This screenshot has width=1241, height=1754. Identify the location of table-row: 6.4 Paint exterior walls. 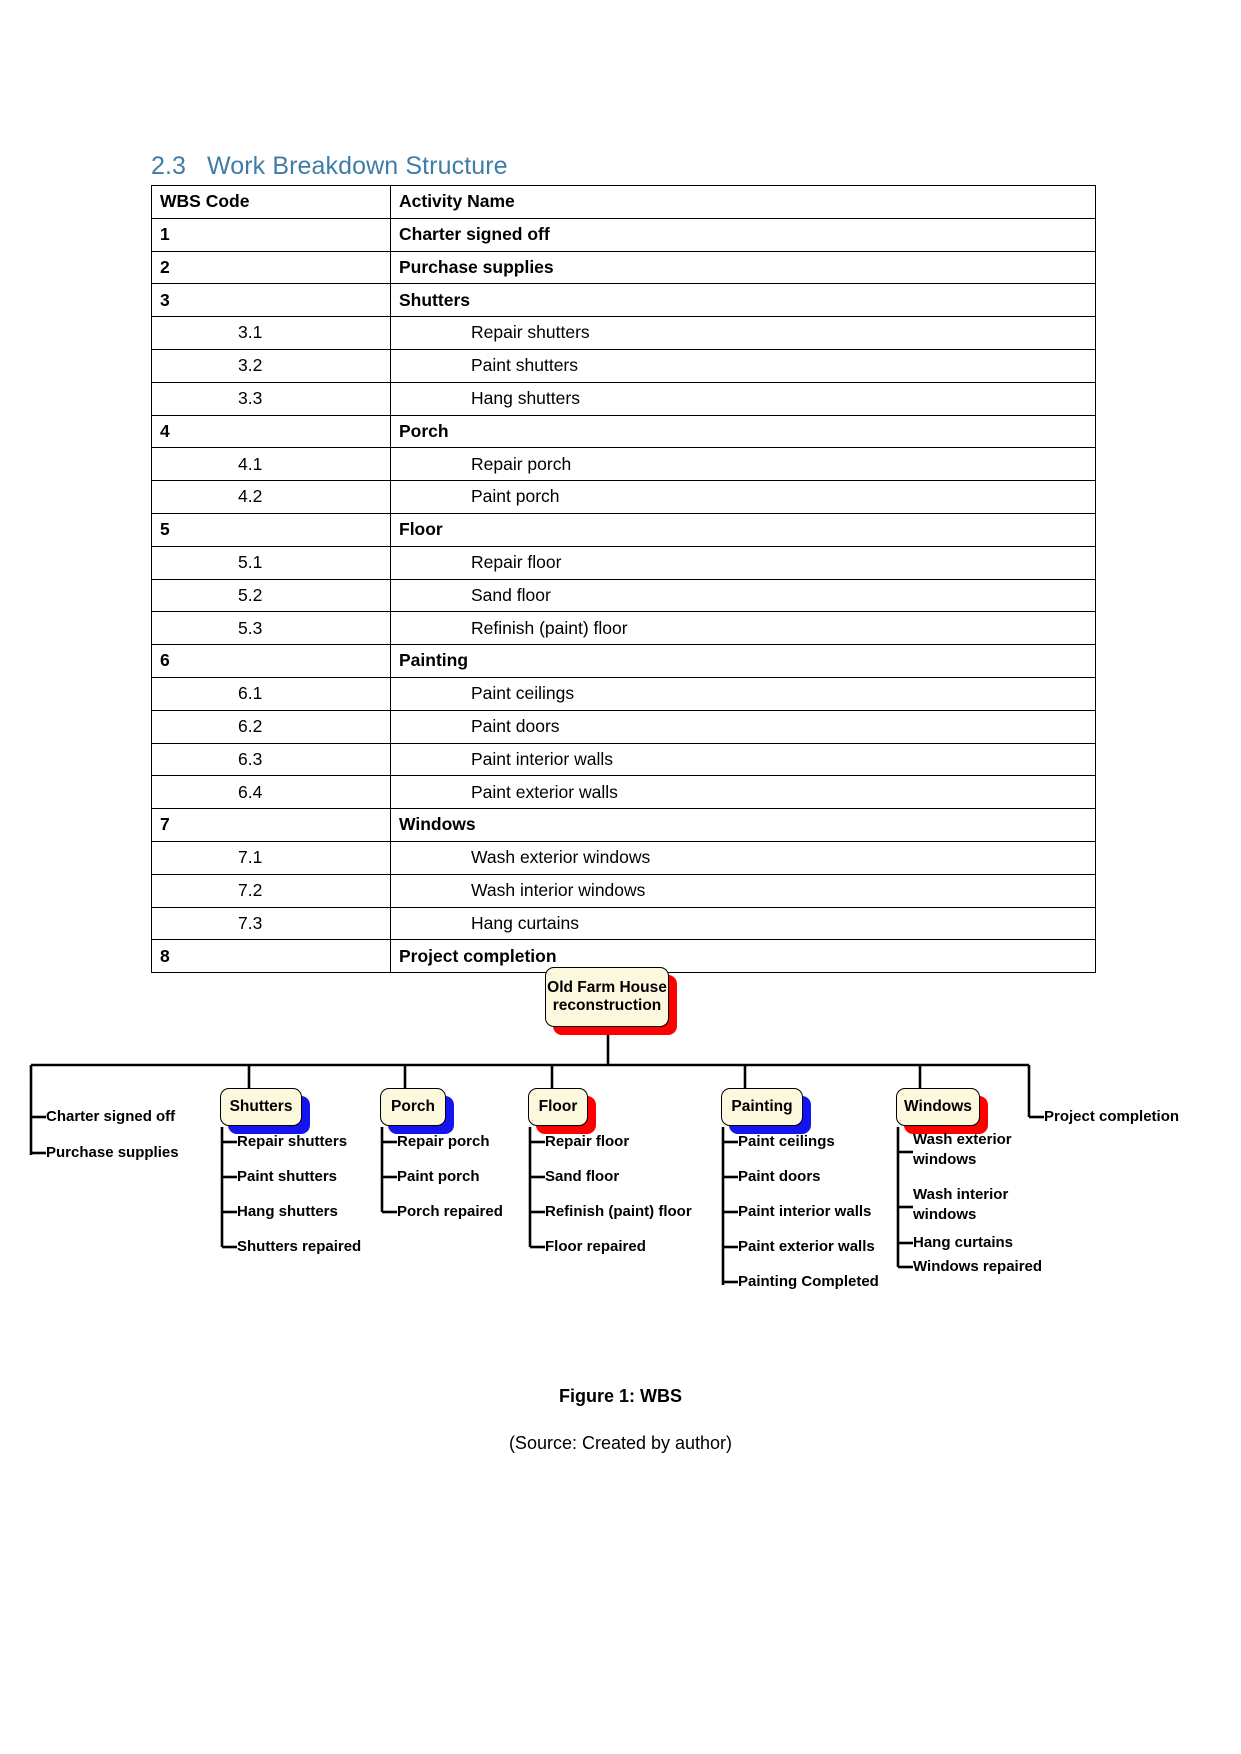
(623, 792).